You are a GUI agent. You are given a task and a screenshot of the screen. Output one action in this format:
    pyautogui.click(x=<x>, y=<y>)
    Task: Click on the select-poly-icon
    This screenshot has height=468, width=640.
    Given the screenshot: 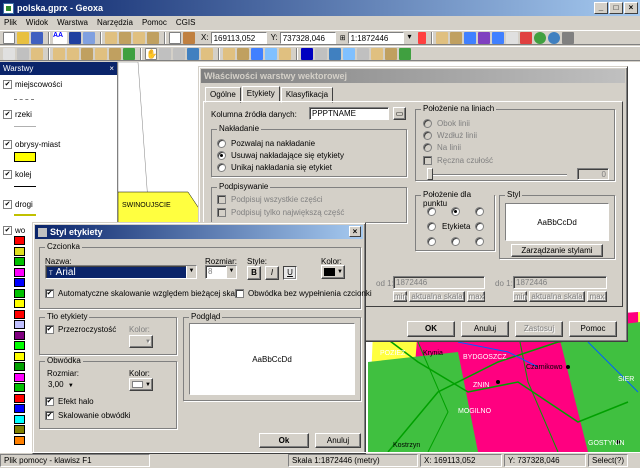 What is the action you would take?
    pyautogui.click(x=285, y=53)
    